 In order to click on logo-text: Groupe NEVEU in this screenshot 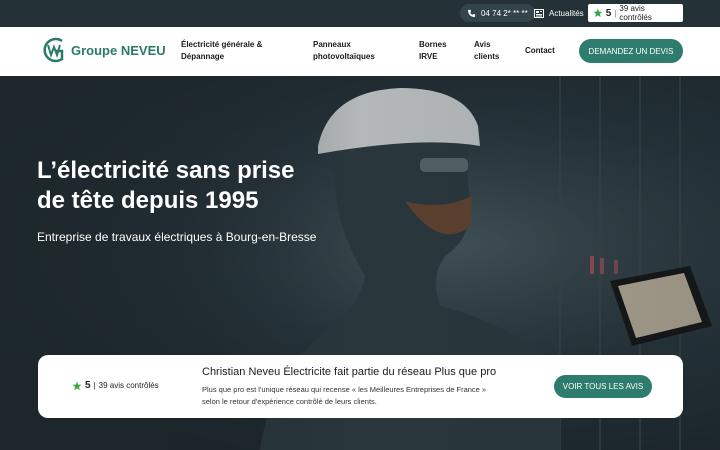, I will do `click(118, 50)`.